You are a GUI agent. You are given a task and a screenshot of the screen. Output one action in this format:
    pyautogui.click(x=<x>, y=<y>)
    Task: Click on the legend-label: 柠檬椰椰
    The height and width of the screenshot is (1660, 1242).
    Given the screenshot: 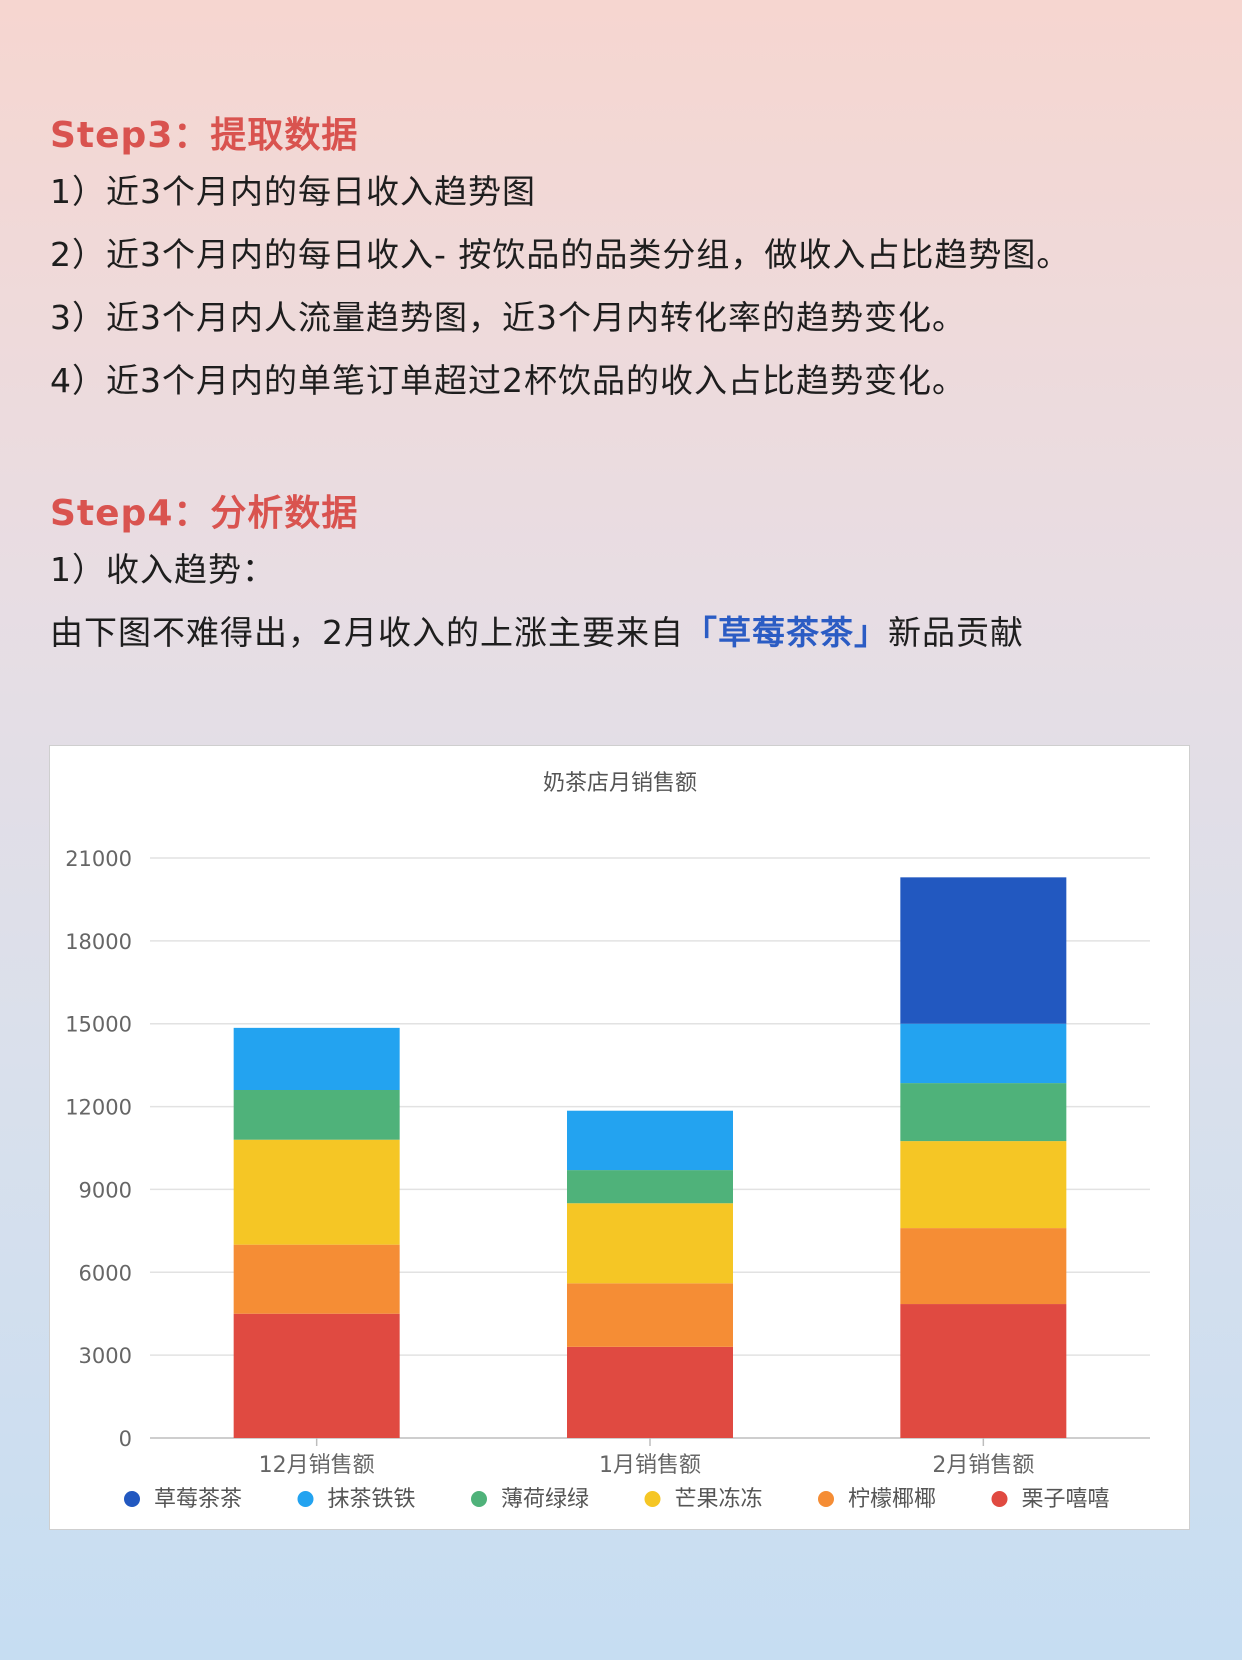 What is the action you would take?
    pyautogui.click(x=892, y=1499)
    